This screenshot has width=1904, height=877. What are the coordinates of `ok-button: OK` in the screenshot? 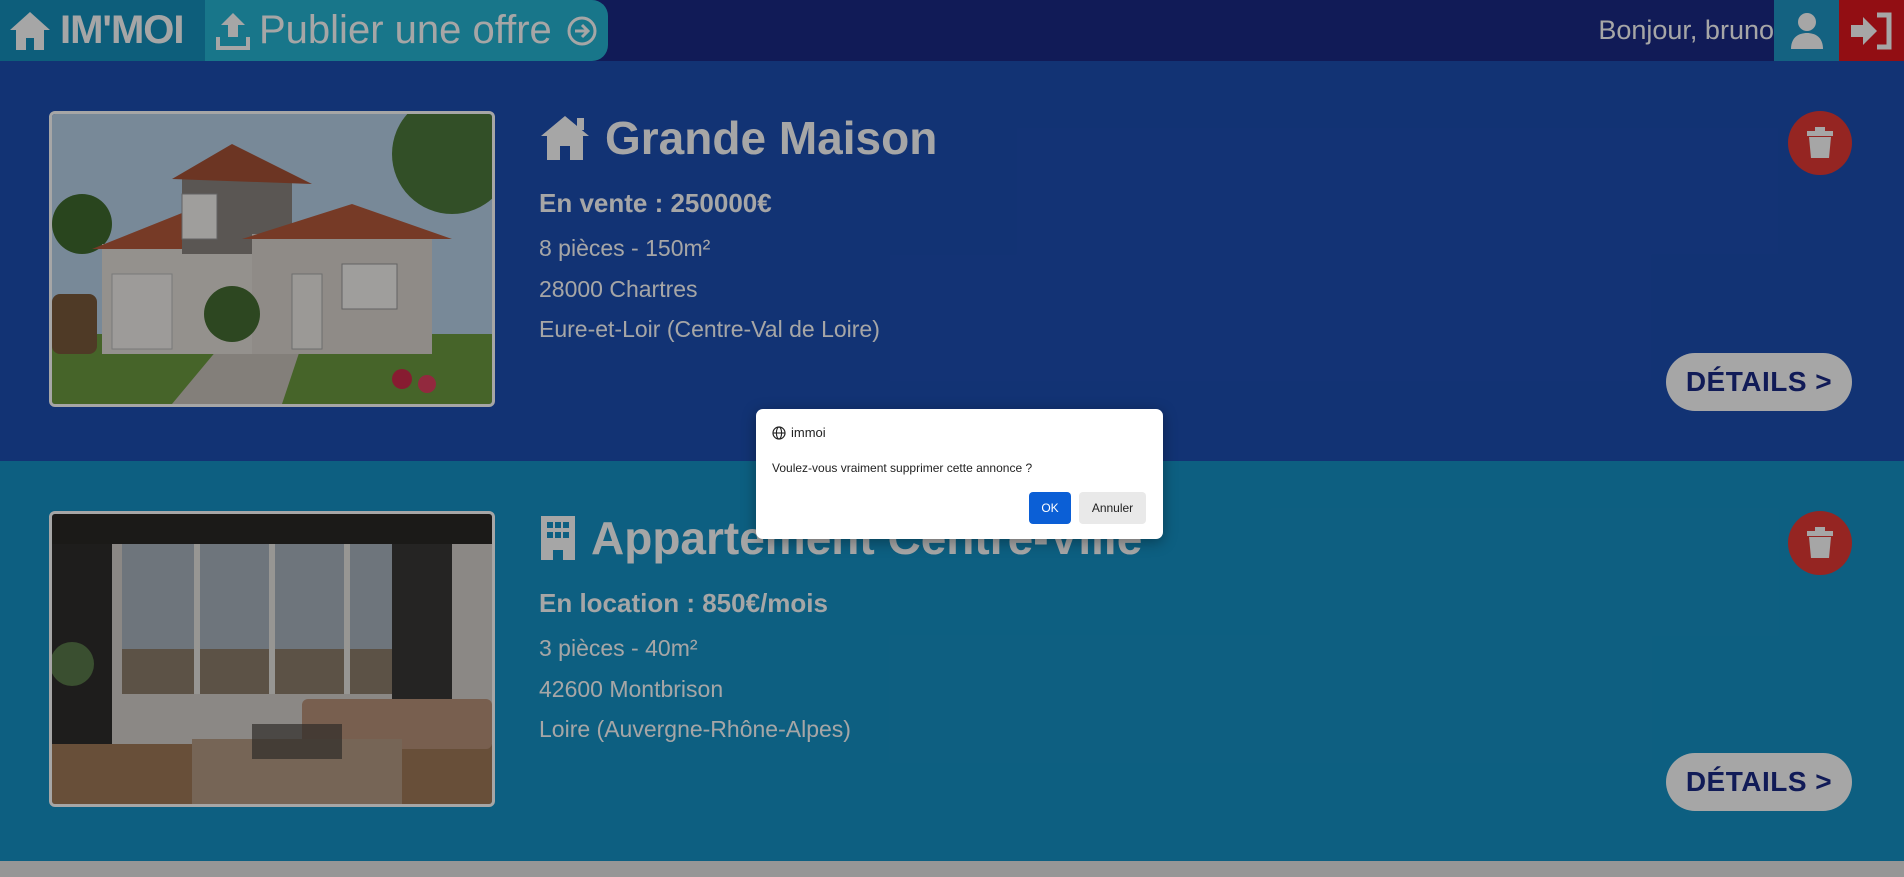 It's located at (1050, 508).